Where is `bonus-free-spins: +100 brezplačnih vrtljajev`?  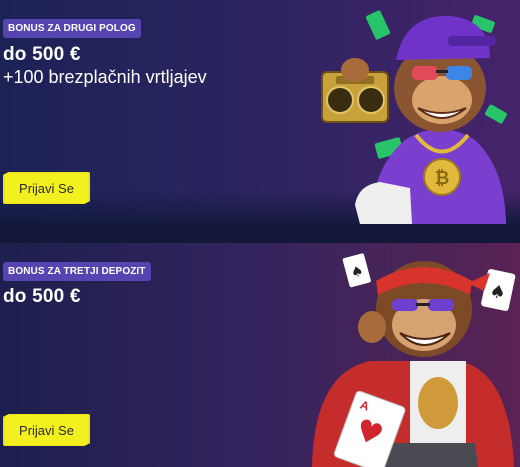
bonus-free-spins: +100 brezplačnih vrtljajev is located at coordinates (105, 77).